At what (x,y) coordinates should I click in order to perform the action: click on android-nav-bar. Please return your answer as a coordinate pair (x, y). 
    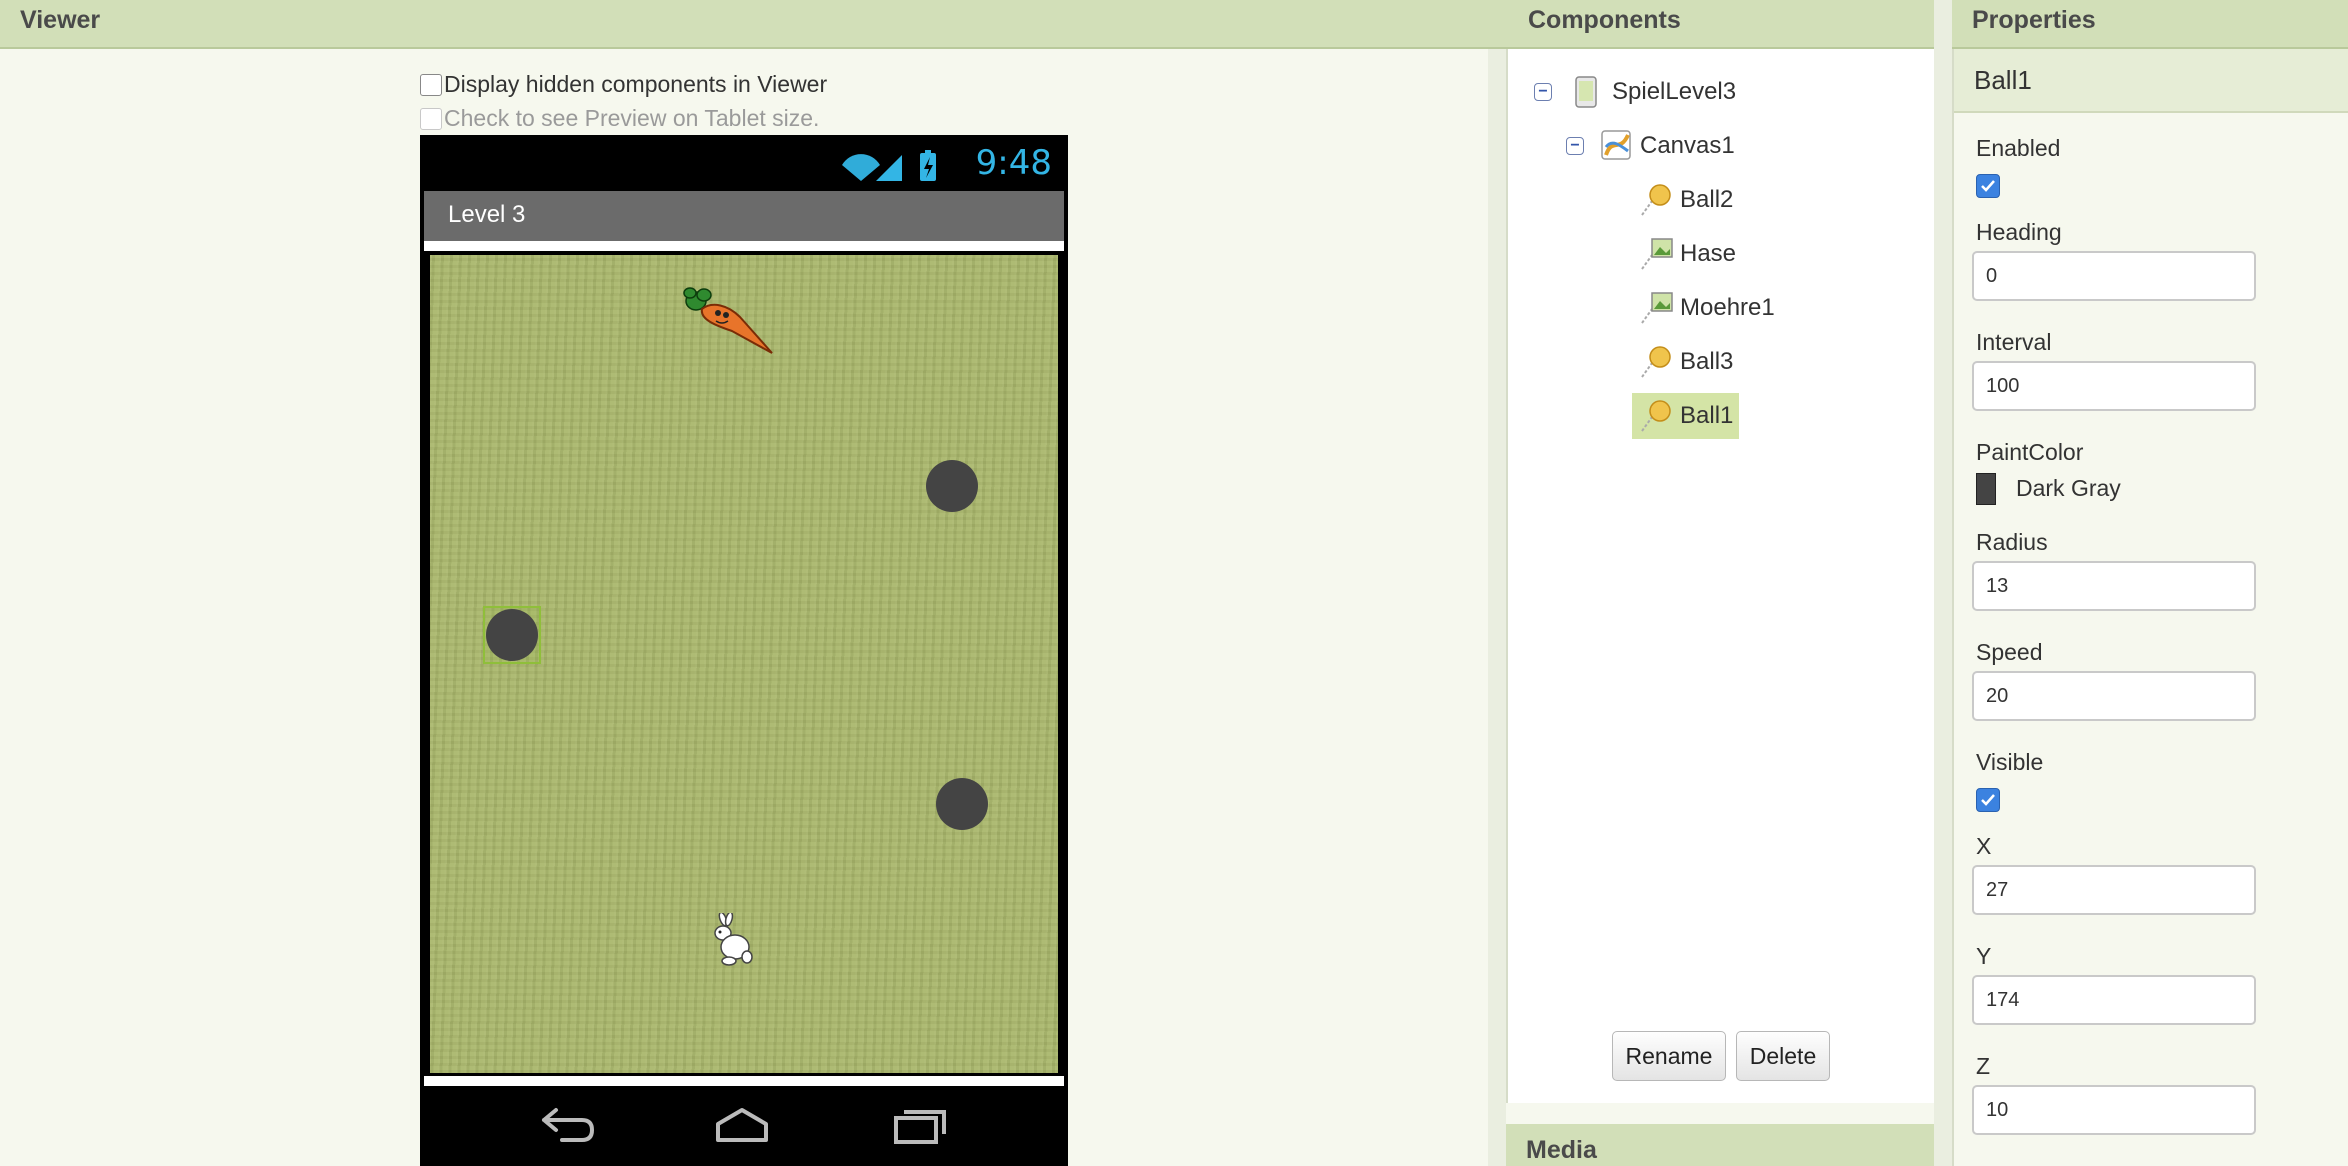
    Looking at the image, I should click on (744, 1126).